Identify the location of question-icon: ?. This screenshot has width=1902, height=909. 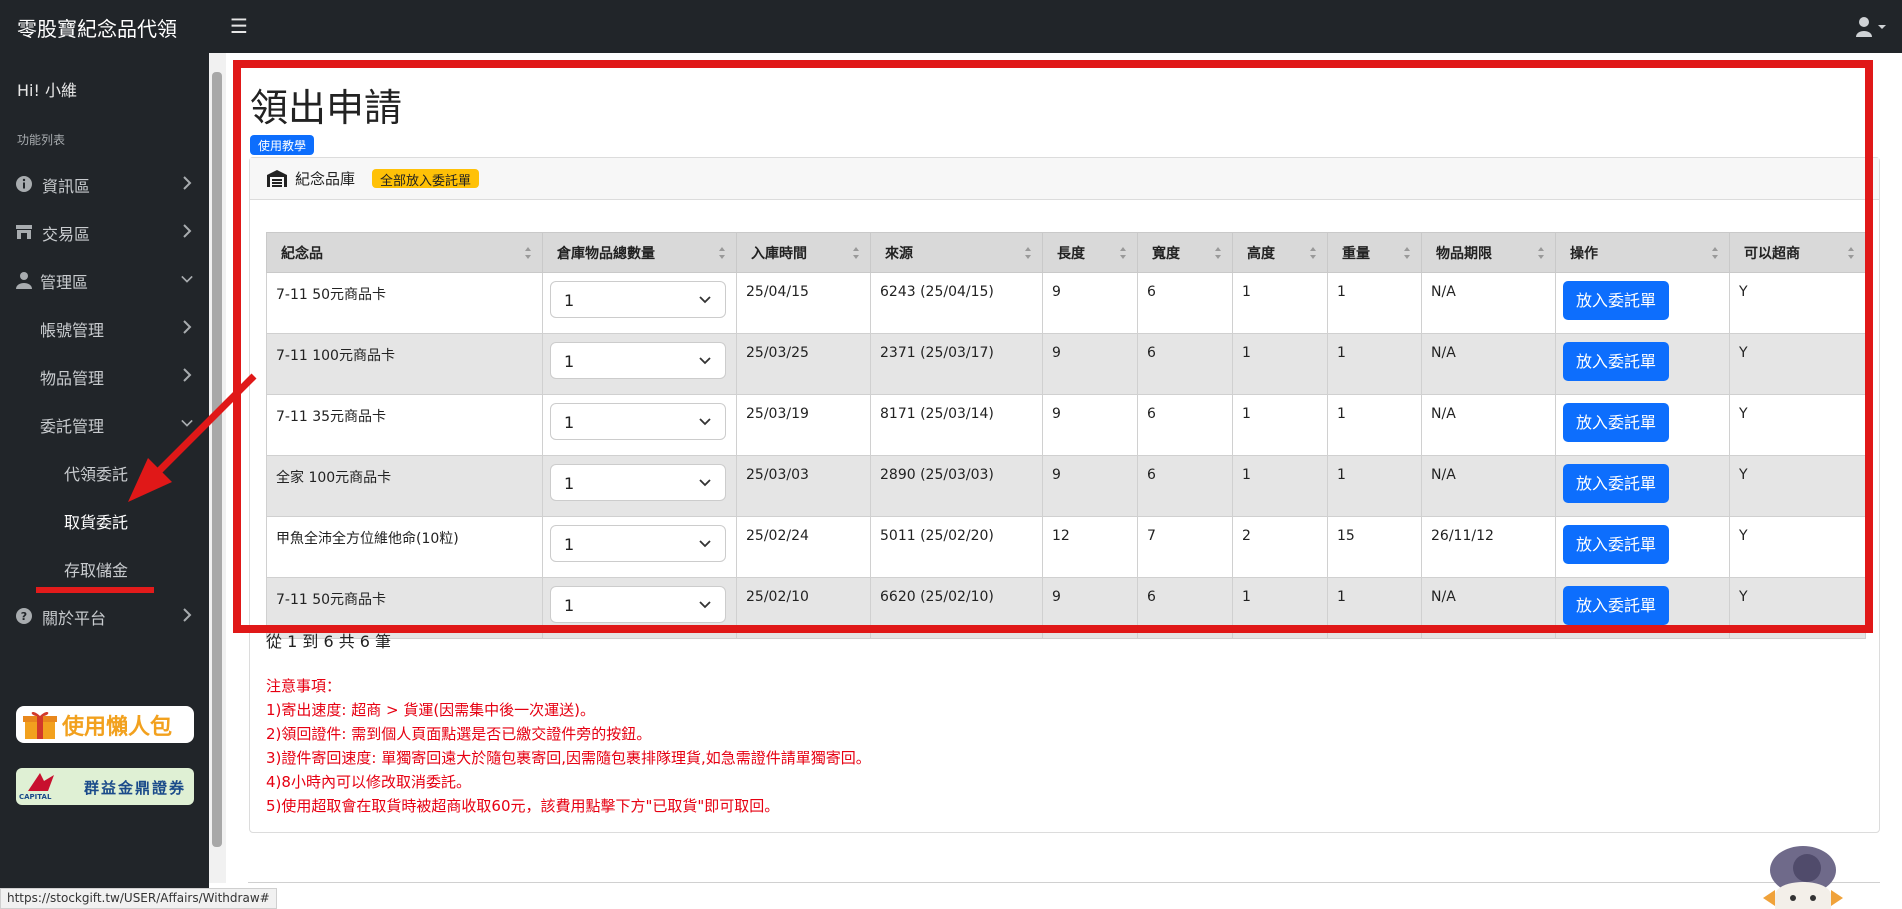
(24, 616).